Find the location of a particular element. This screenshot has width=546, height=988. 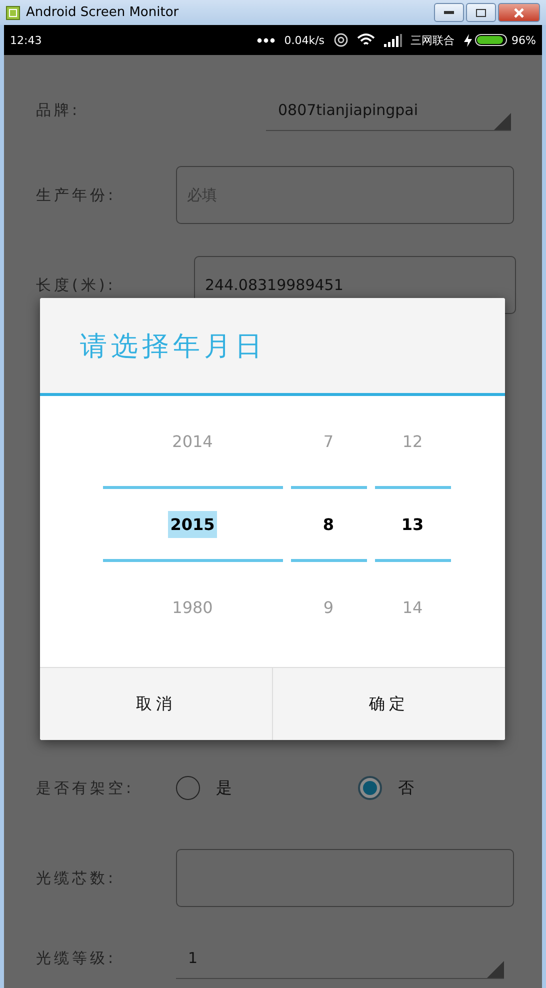

input-field is located at coordinates (345, 878).